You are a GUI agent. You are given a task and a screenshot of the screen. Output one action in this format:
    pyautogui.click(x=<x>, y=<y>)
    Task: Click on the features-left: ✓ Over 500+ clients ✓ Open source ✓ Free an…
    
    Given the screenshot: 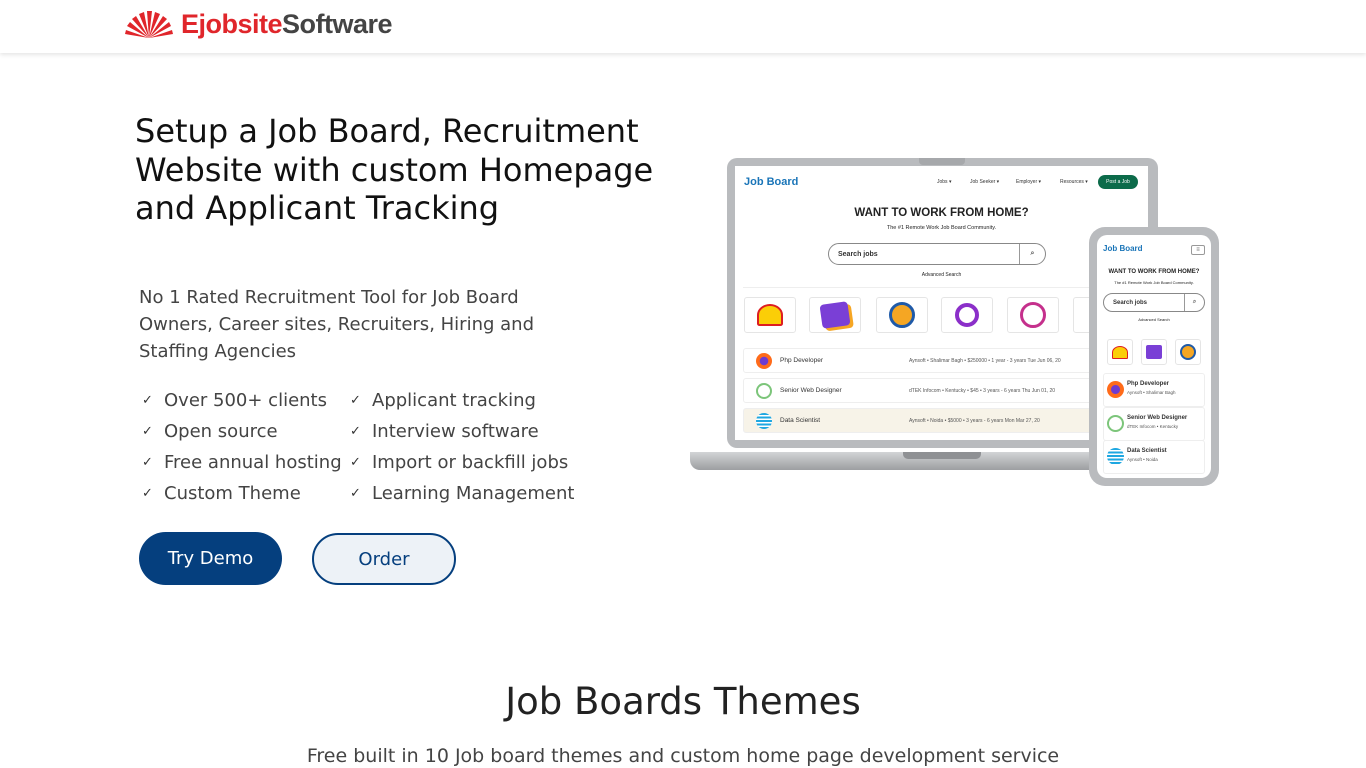 What is the action you would take?
    pyautogui.click(x=242, y=447)
    